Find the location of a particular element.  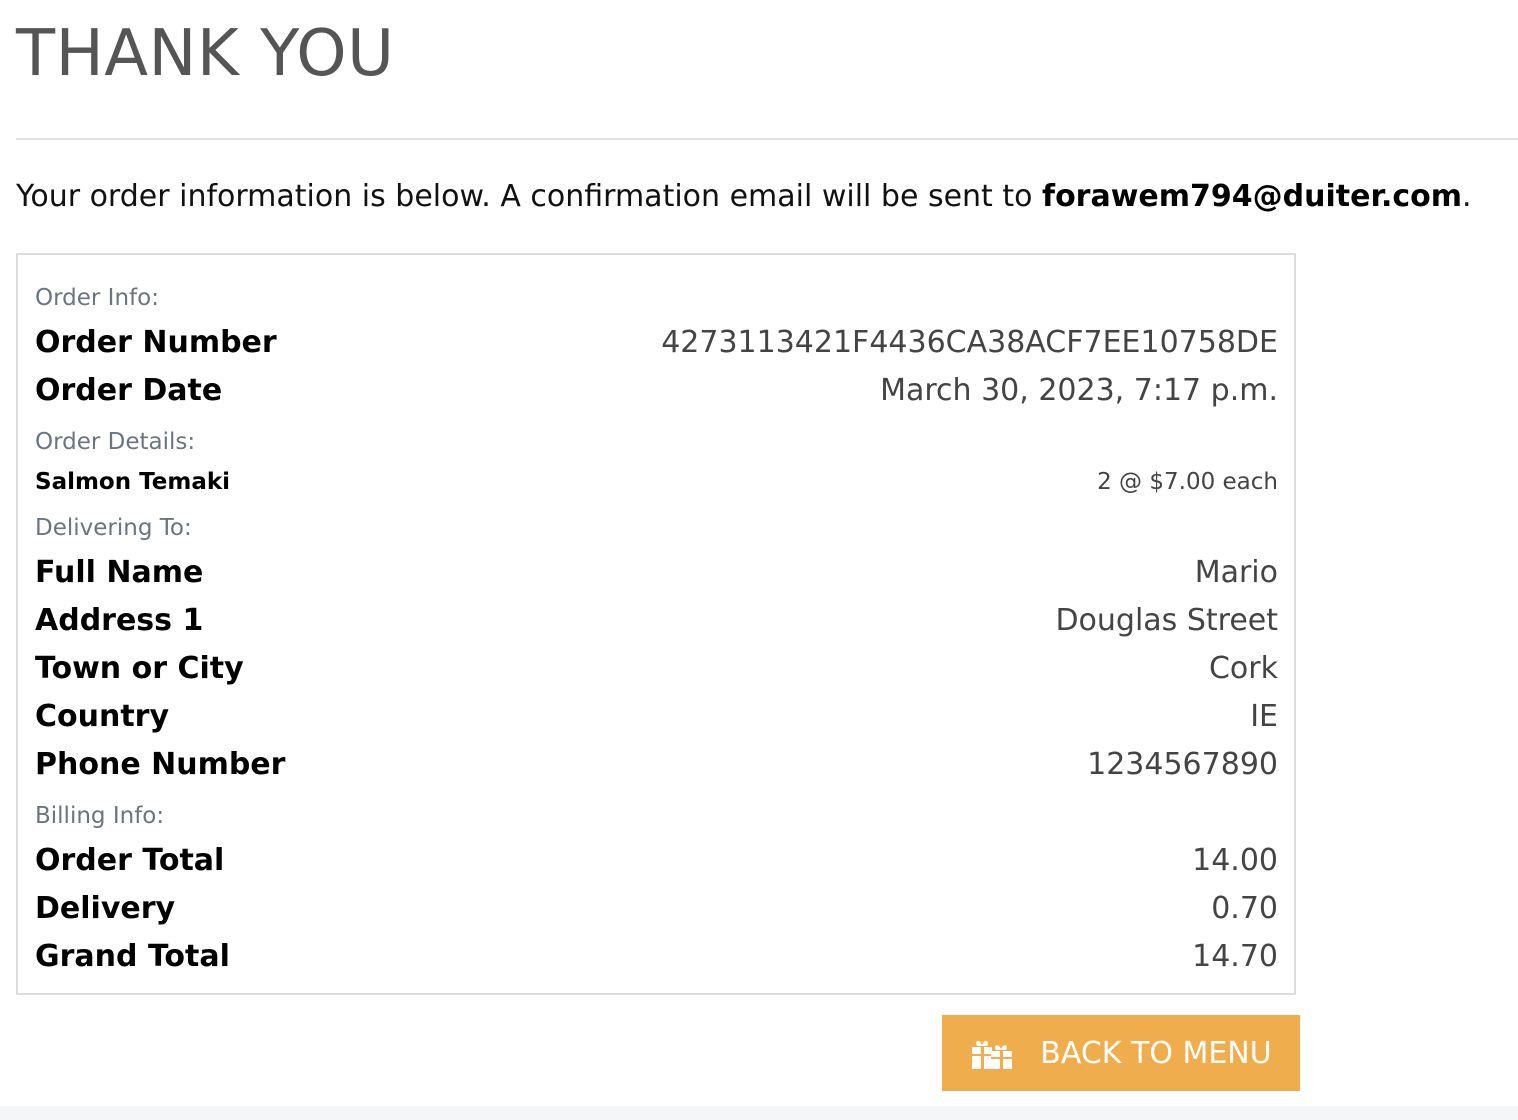

footer-strip is located at coordinates (759, 1113).